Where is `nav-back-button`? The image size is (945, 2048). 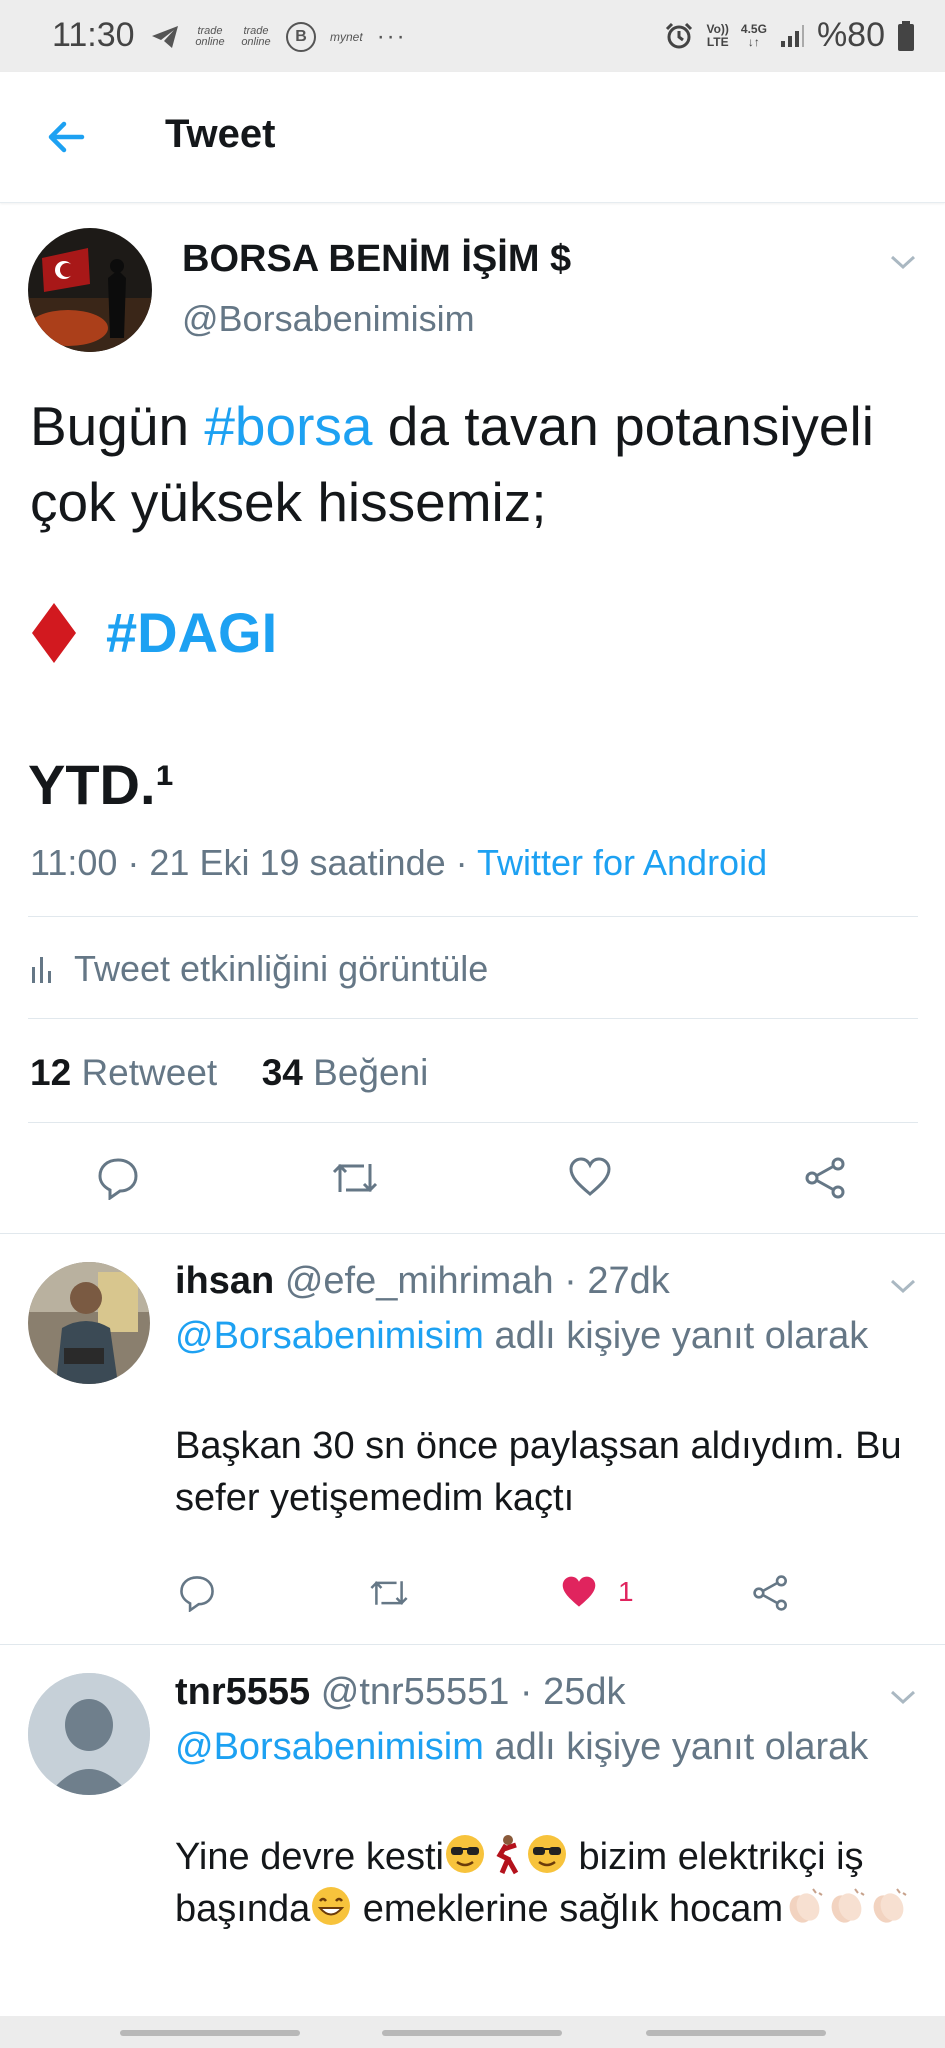 nav-back-button is located at coordinates (736, 2033).